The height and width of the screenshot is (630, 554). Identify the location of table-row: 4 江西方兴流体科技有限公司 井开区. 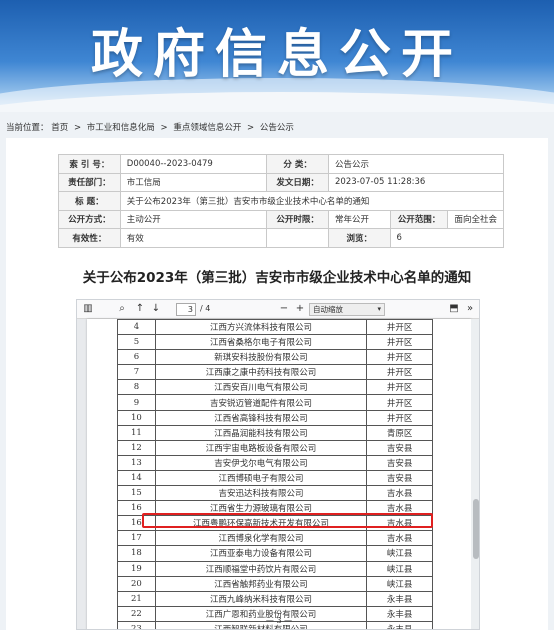
(275, 327).